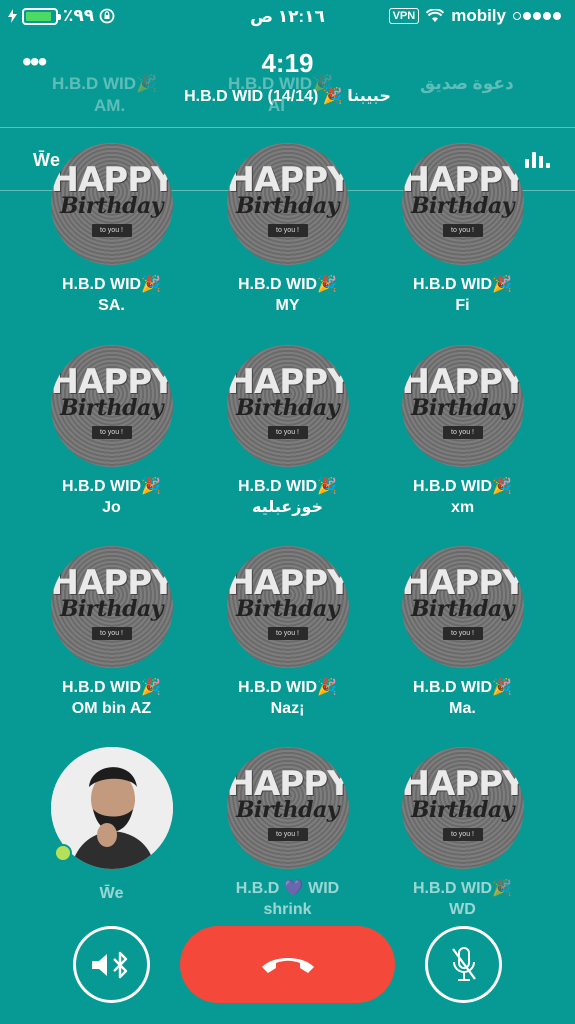 The height and width of the screenshot is (1024, 575). I want to click on wifi-icon, so click(435, 15).